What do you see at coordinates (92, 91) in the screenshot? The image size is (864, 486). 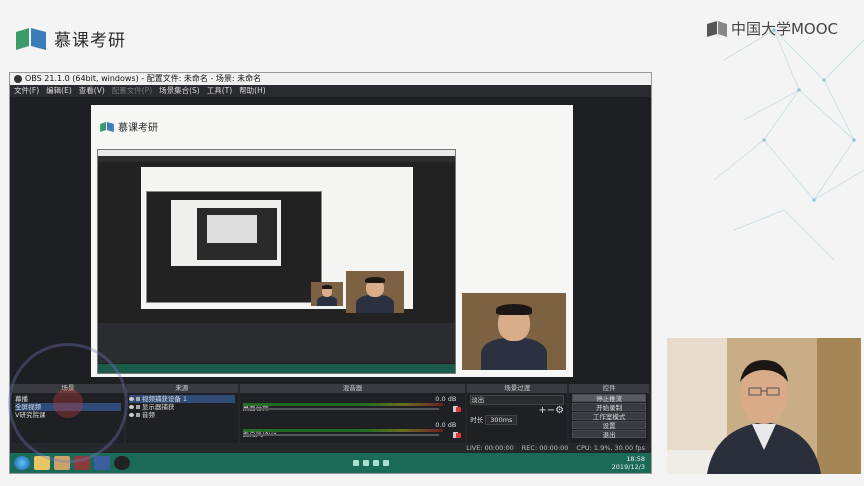 I see `menu-view: 查看(V)` at bounding box center [92, 91].